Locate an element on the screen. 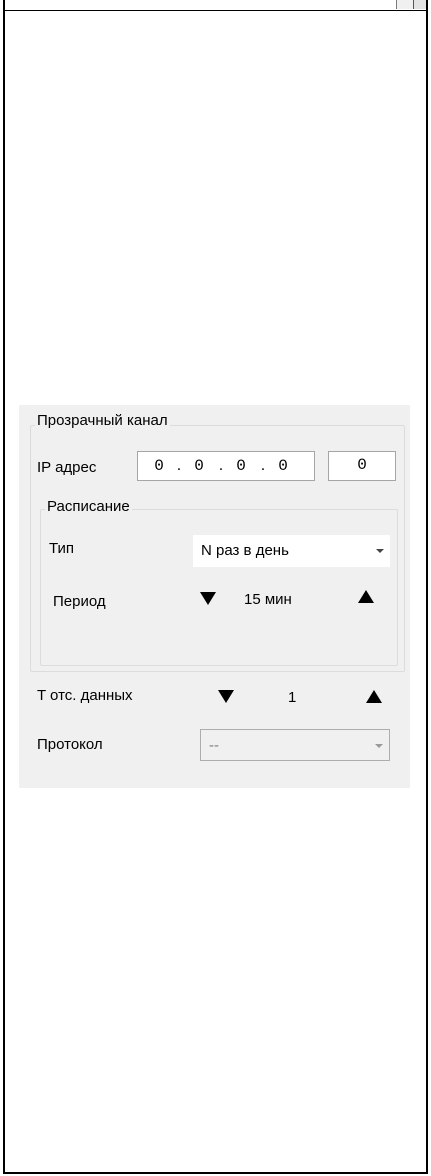 The height and width of the screenshot is (1176, 431). top-toolbar-strip is located at coordinates (215, 5).